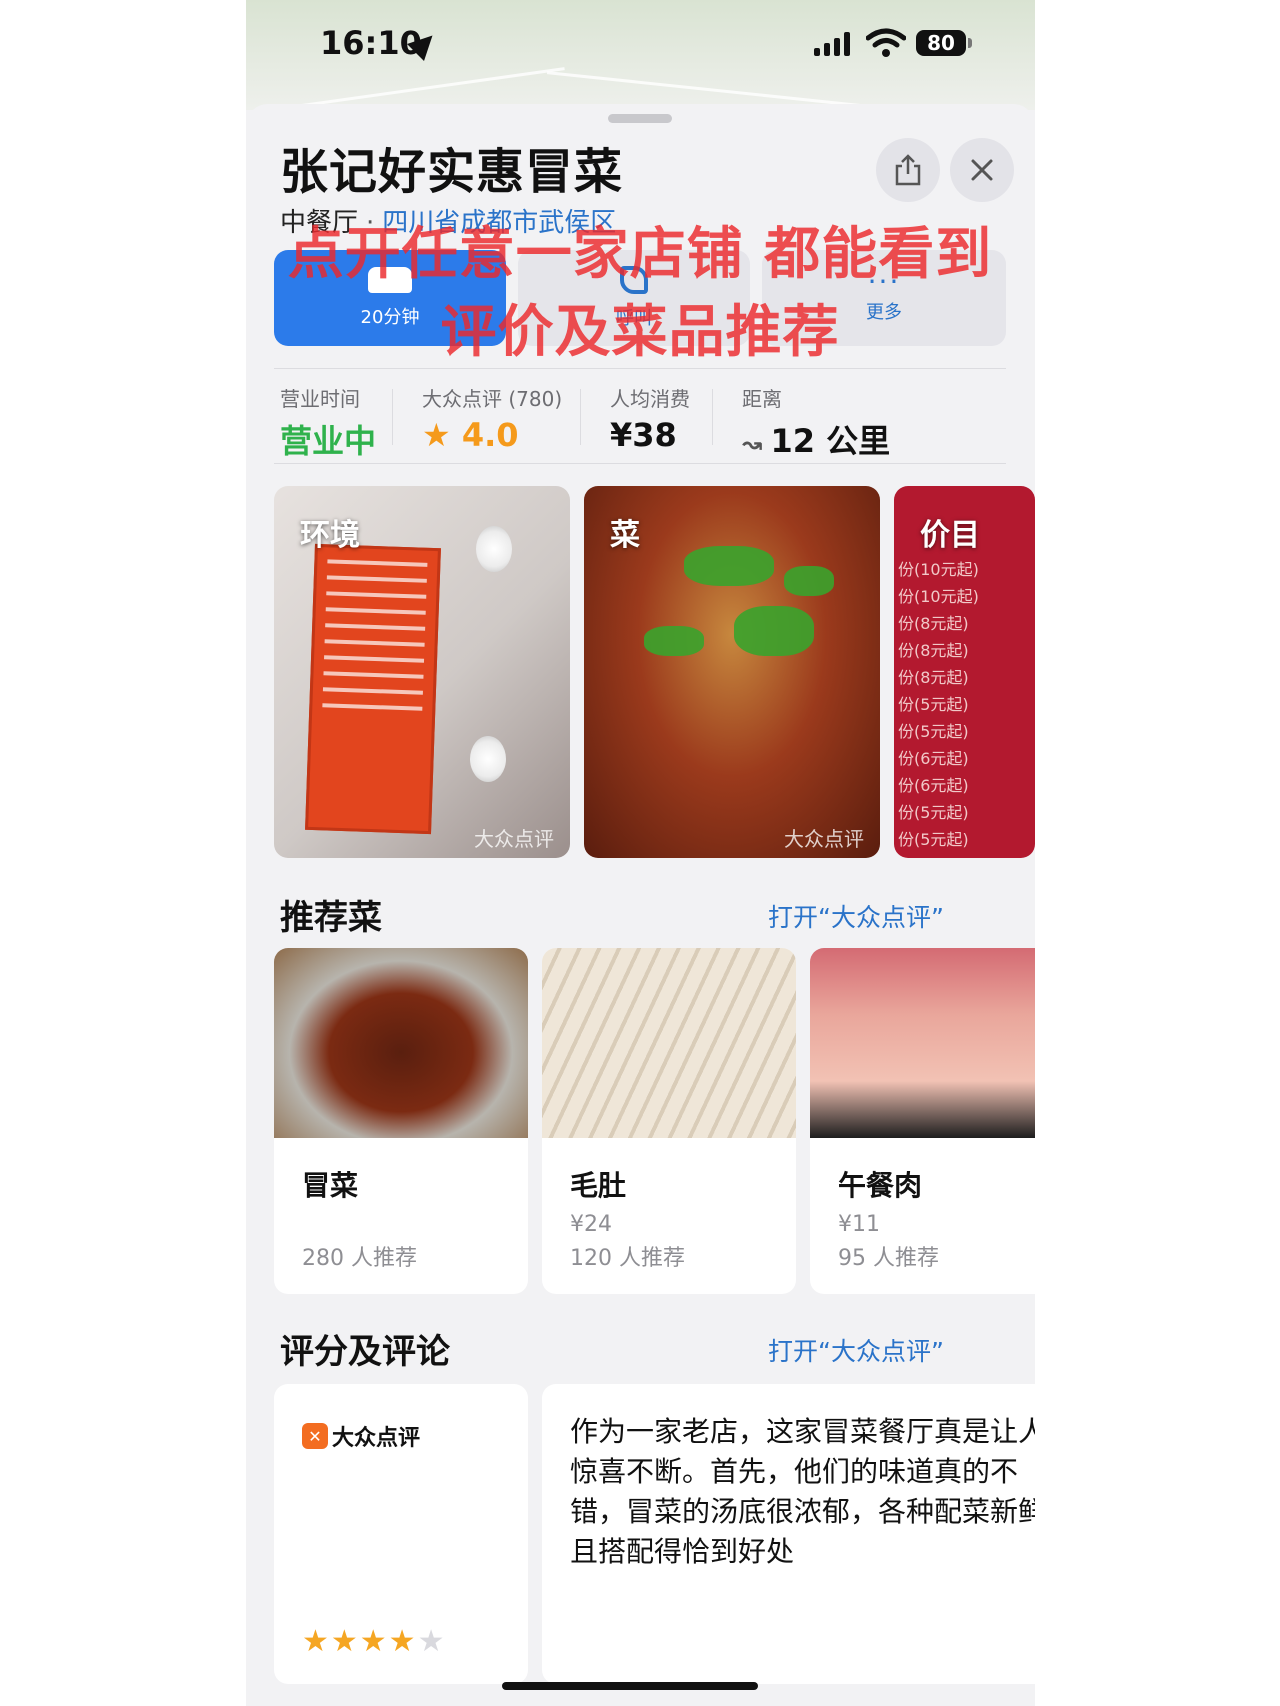  What do you see at coordinates (625, 535) in the screenshot?
I see `photo-tag-dish: 菜` at bounding box center [625, 535].